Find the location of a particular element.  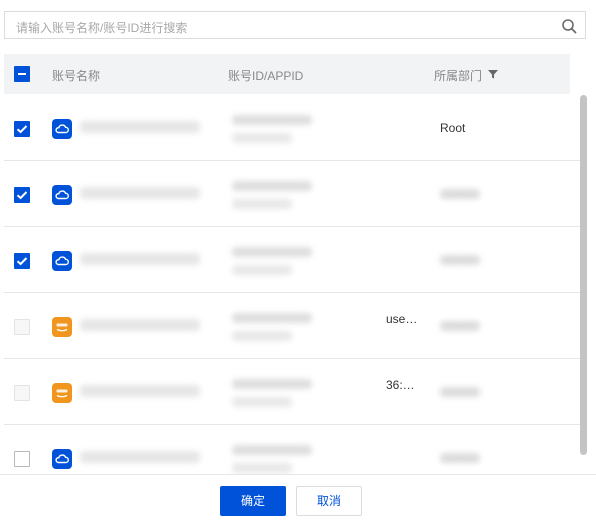

cancel-button: 取消 is located at coordinates (329, 501).